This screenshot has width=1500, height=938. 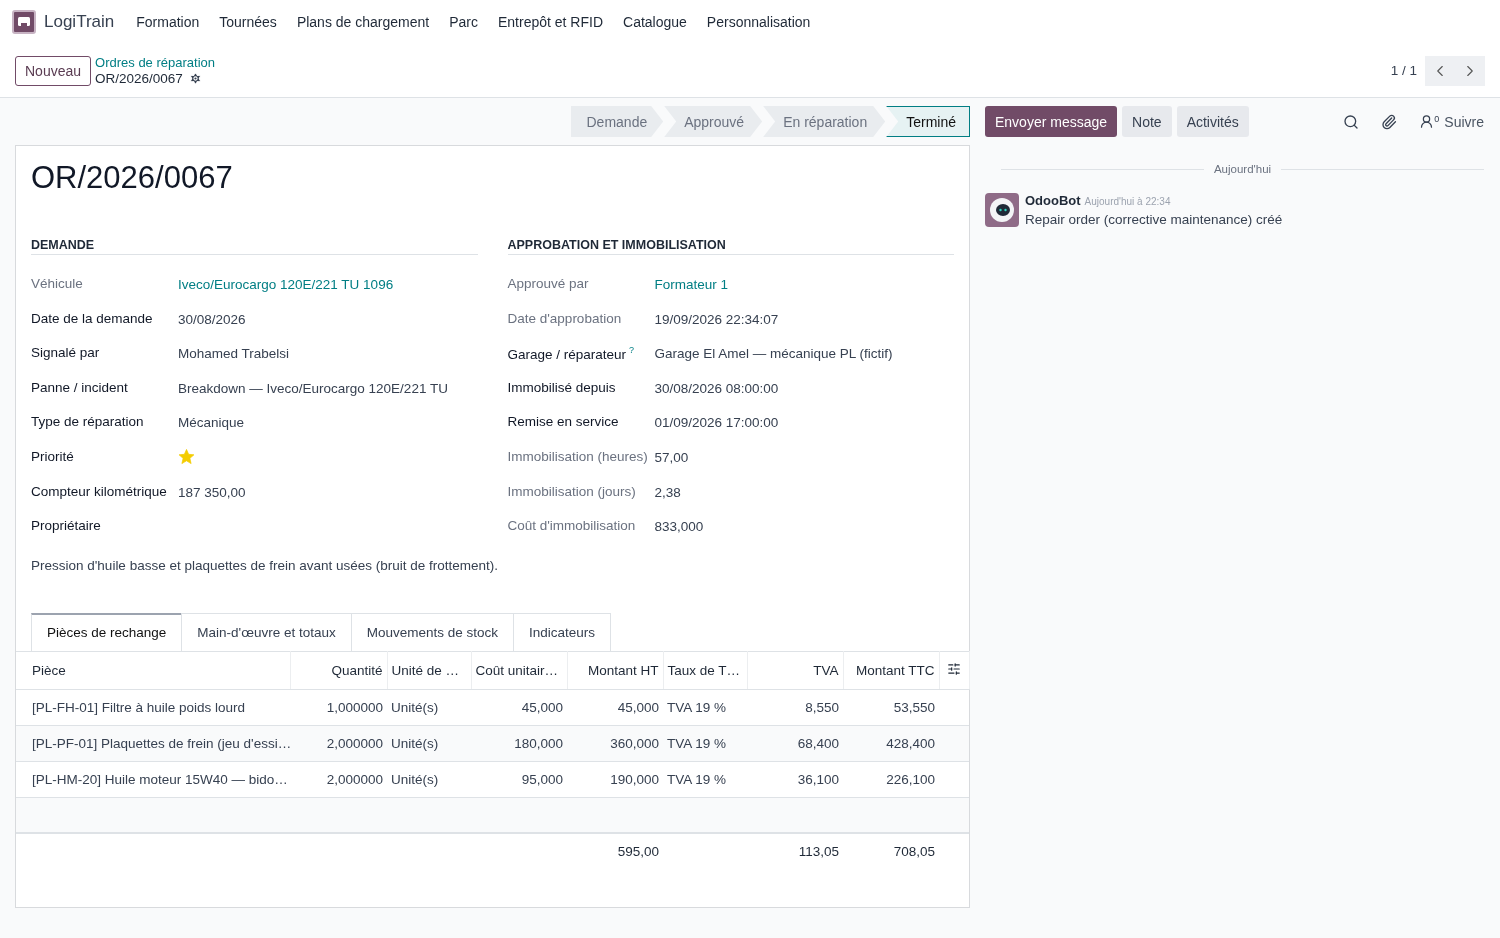 What do you see at coordinates (572, 525) in the screenshot?
I see `field-label: Coût d'immobilisation` at bounding box center [572, 525].